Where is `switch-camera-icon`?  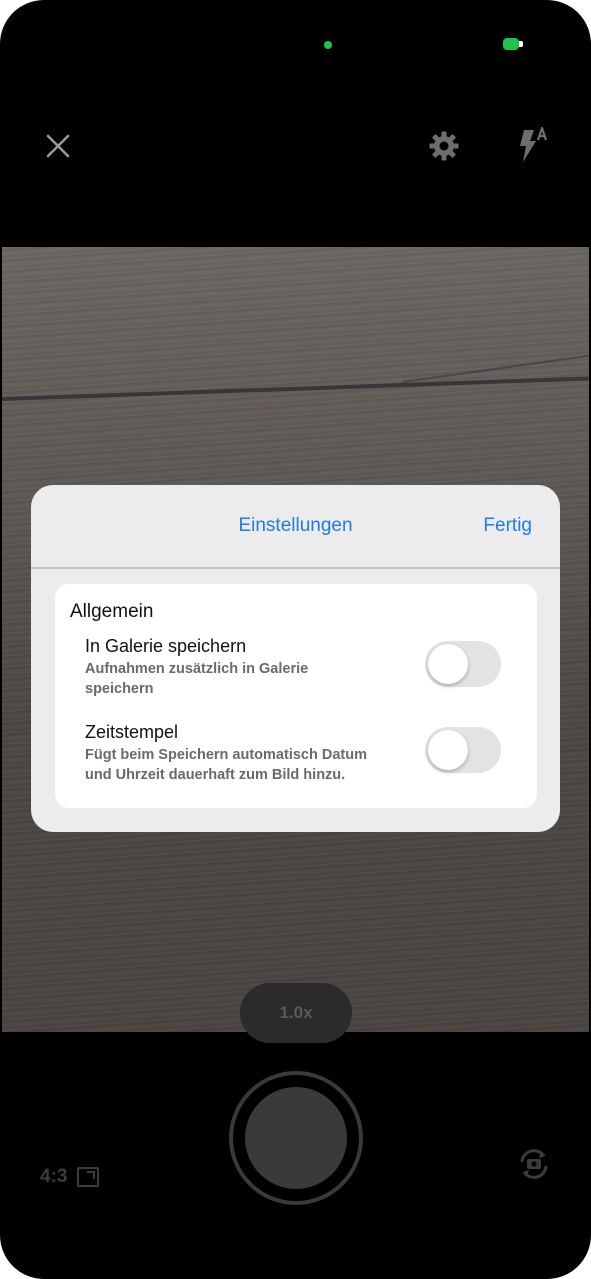
switch-camera-icon is located at coordinates (534, 1164).